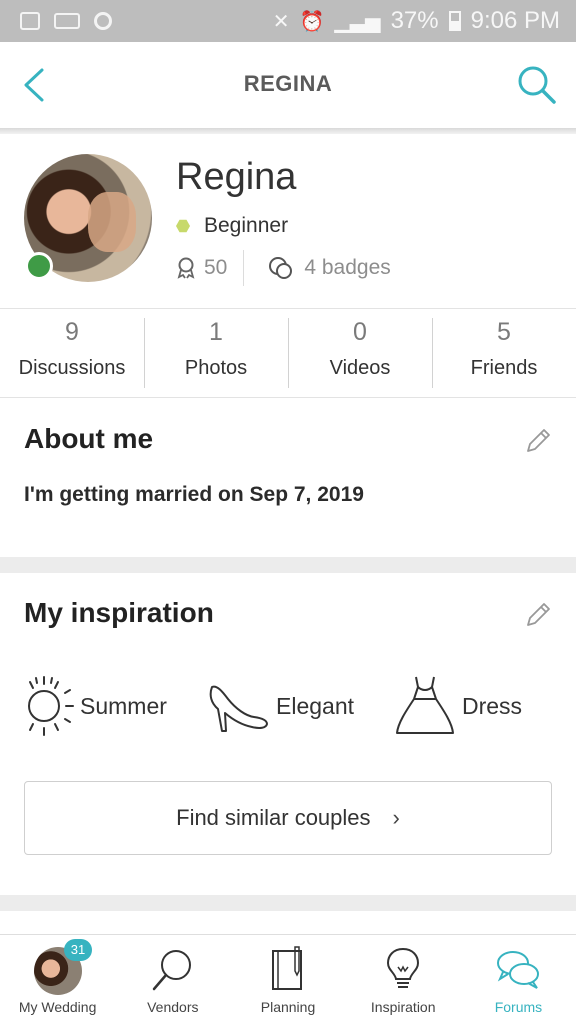 Image resolution: width=576 pixels, height=1024 pixels. Describe the element at coordinates (492, 705) in the screenshot. I see `inspiration-label: Dress` at that location.